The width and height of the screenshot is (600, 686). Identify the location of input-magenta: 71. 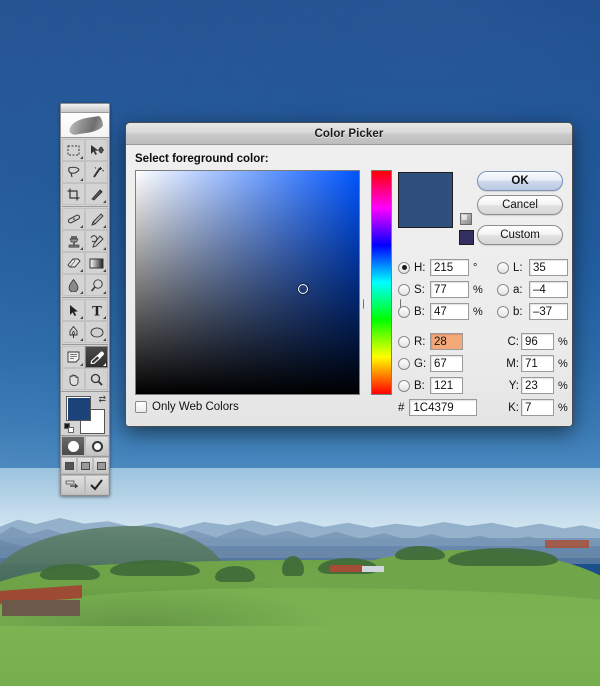
(537, 363).